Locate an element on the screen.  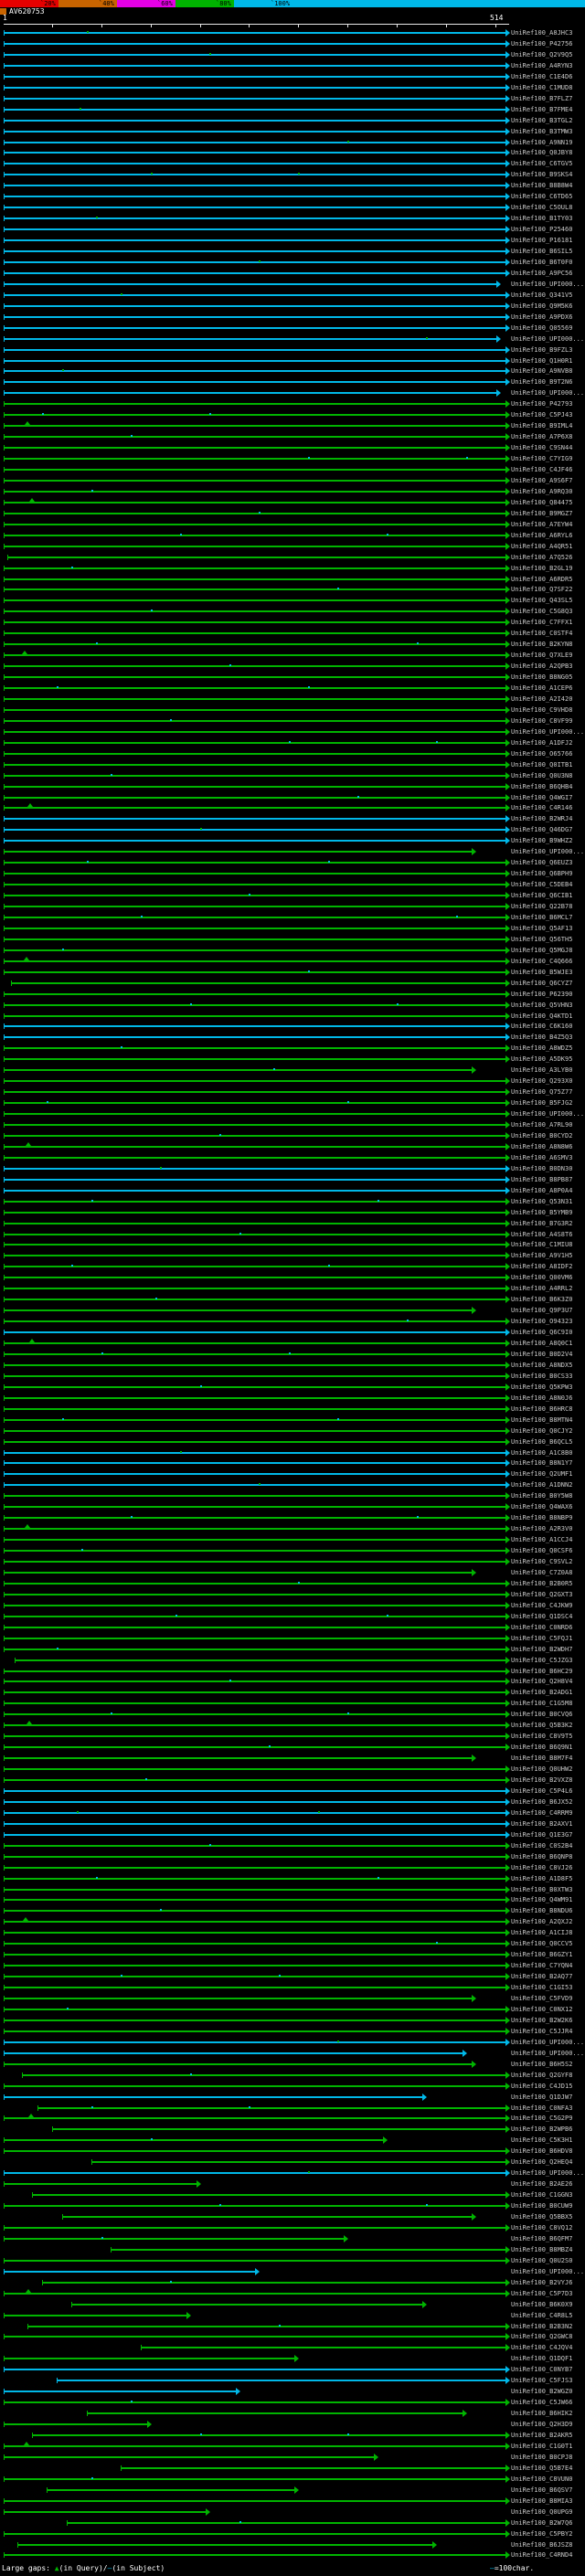
hit-label: UniRef100_Q1DJW7 is located at coordinates (541, 2097).